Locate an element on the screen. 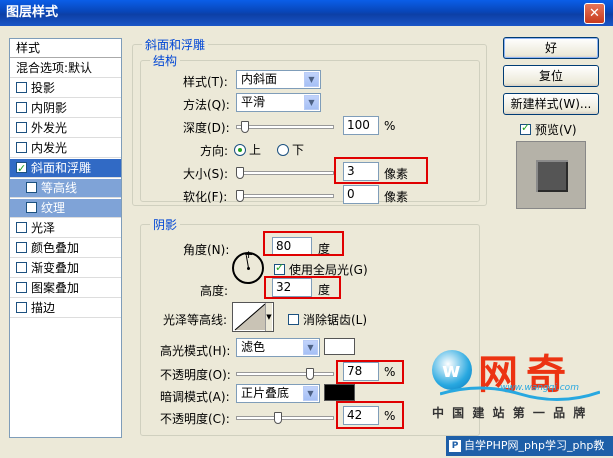 This screenshot has width=613, height=458. highlight-opacity-slider is located at coordinates (285, 374).